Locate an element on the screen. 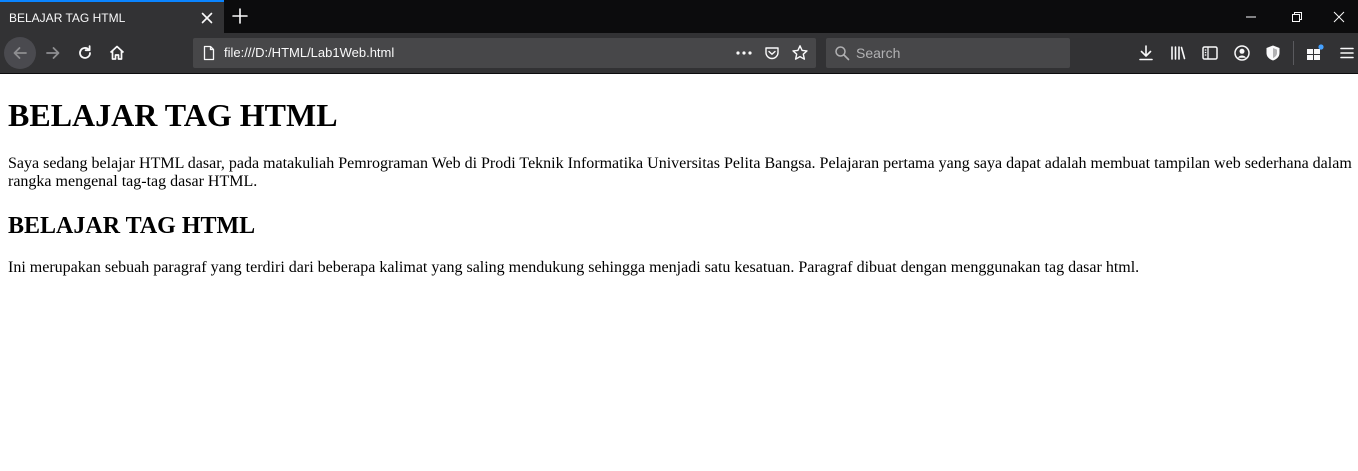 This screenshot has width=1358, height=471. restore-icon is located at coordinates (1297, 16).